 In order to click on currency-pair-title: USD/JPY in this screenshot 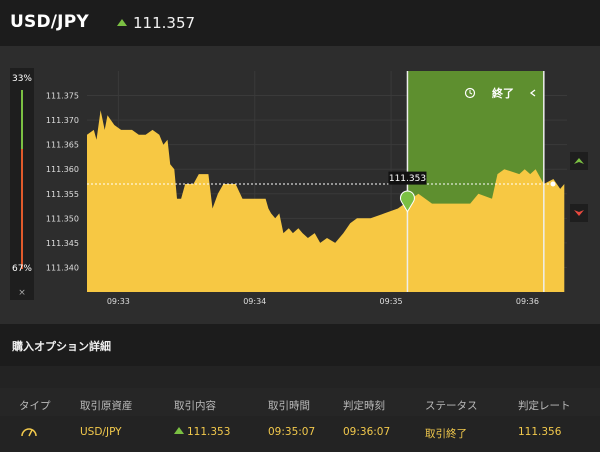, I will do `click(49, 22)`.